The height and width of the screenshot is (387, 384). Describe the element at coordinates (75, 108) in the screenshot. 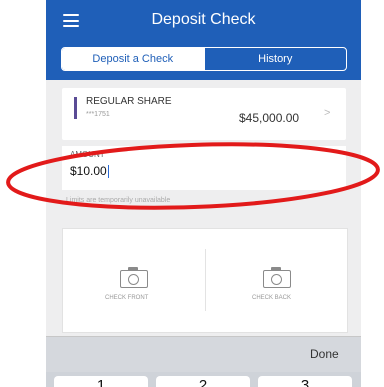

I see `account-color-bar` at that location.